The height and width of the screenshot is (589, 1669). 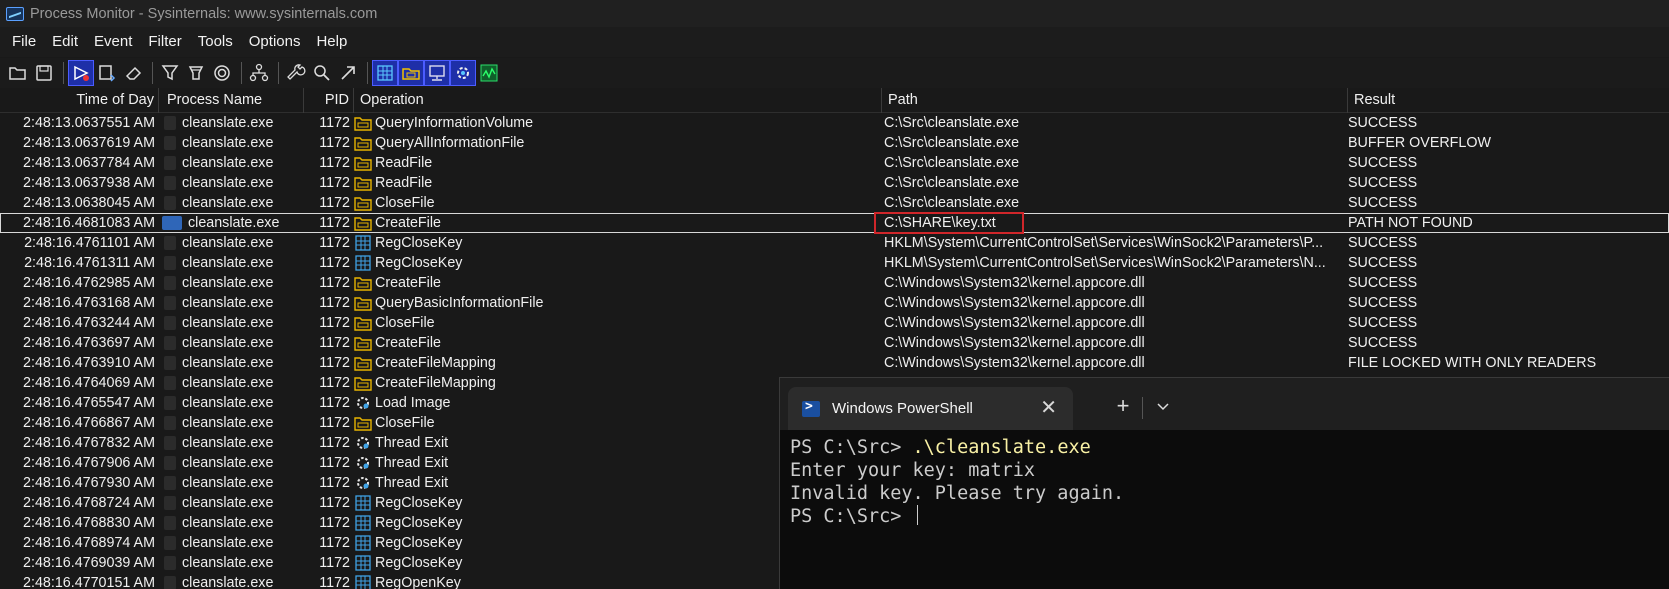 I want to click on time-cell: 2:48:16.4763168 AM, so click(x=89, y=303).